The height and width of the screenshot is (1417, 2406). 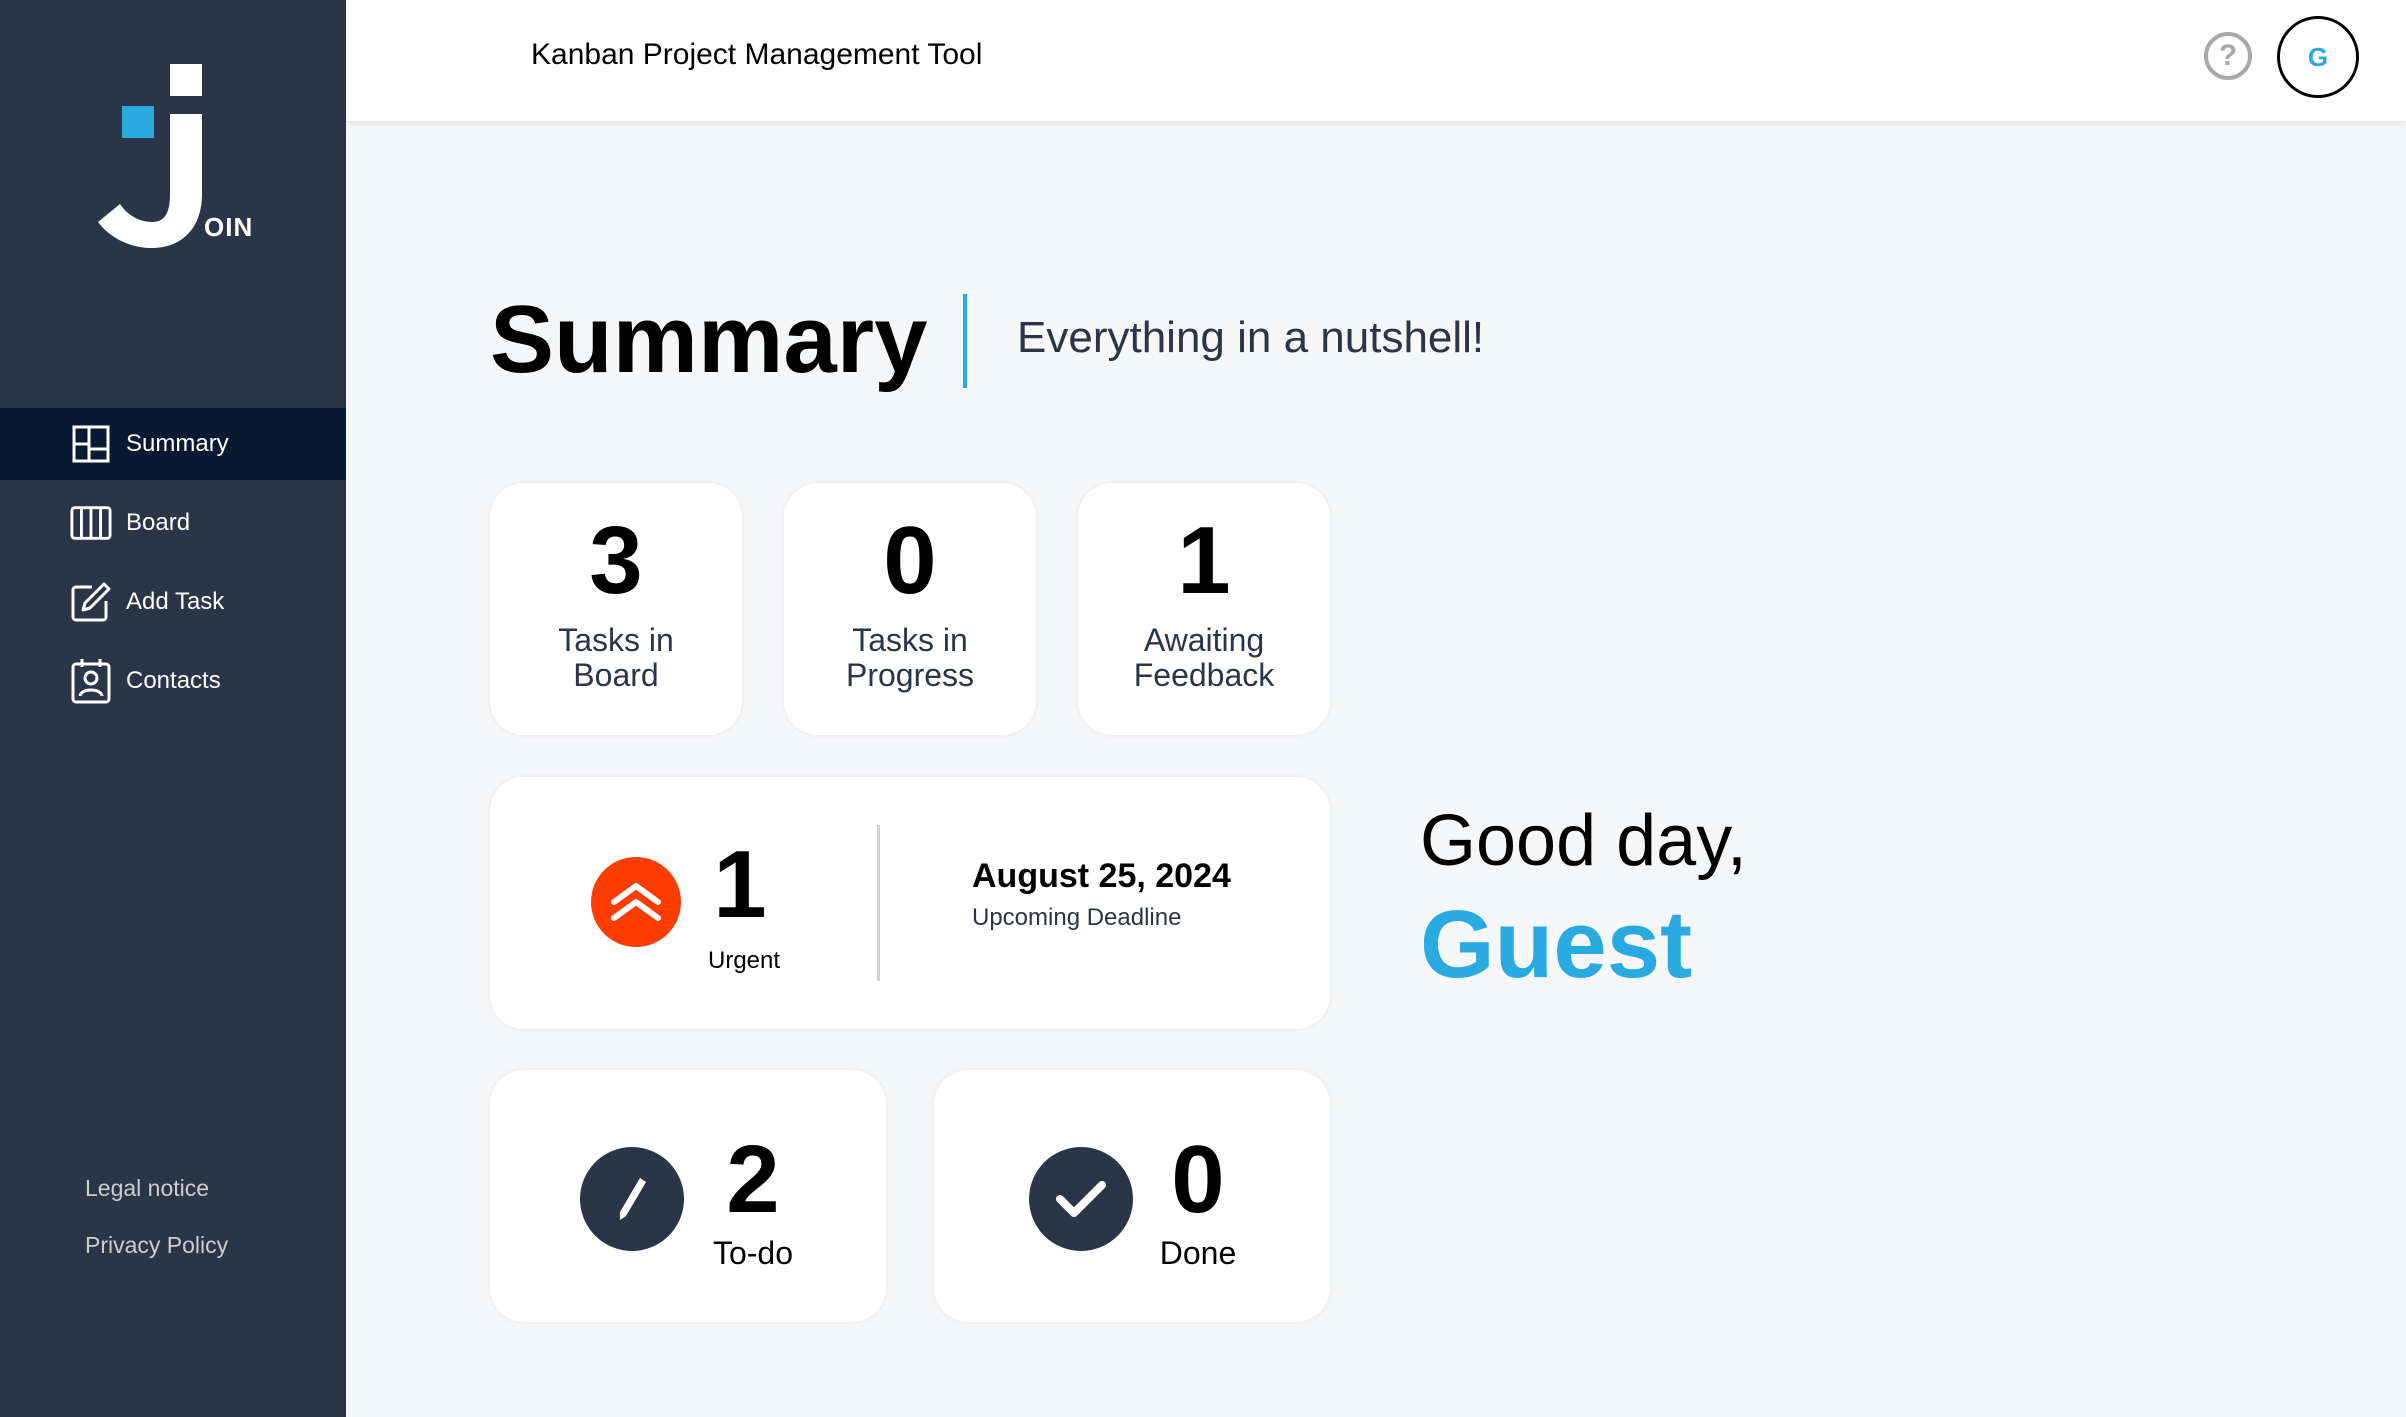 I want to click on stat-label: Tasks in Board, so click(x=616, y=658).